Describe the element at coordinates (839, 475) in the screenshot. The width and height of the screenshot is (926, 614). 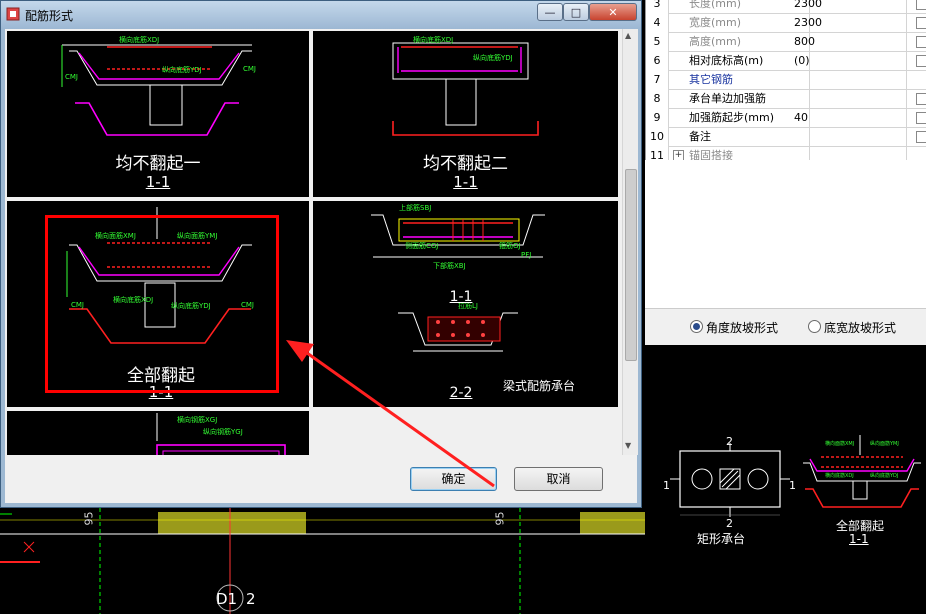
I see `svg-text: 横向底筋XDJ` at that location.